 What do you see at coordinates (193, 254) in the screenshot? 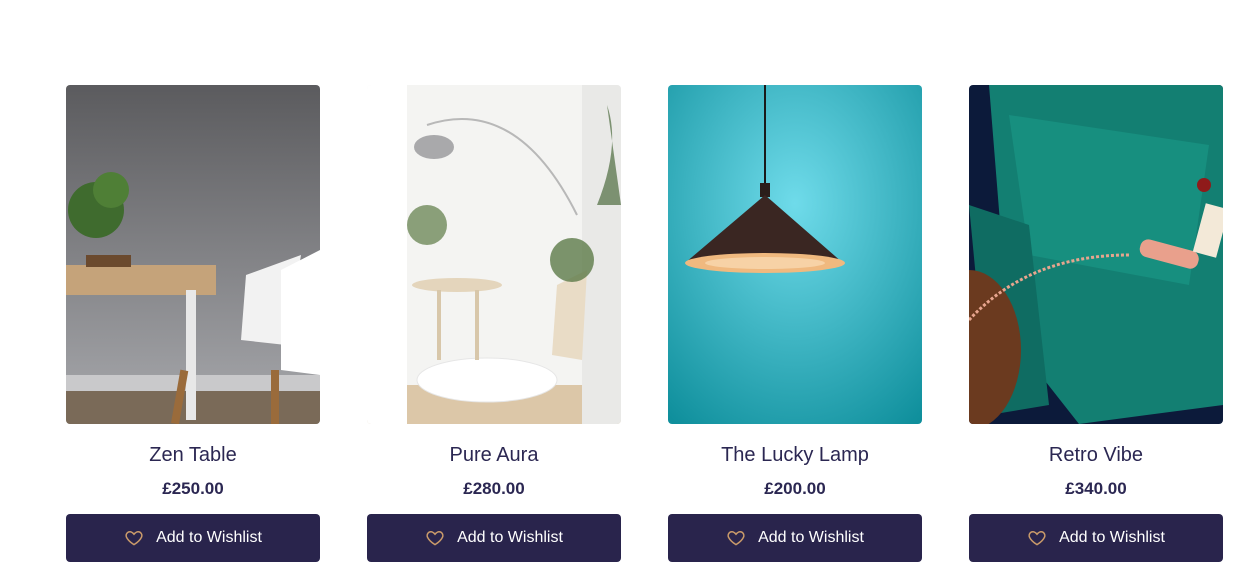
I see `product-image-zen-table` at bounding box center [193, 254].